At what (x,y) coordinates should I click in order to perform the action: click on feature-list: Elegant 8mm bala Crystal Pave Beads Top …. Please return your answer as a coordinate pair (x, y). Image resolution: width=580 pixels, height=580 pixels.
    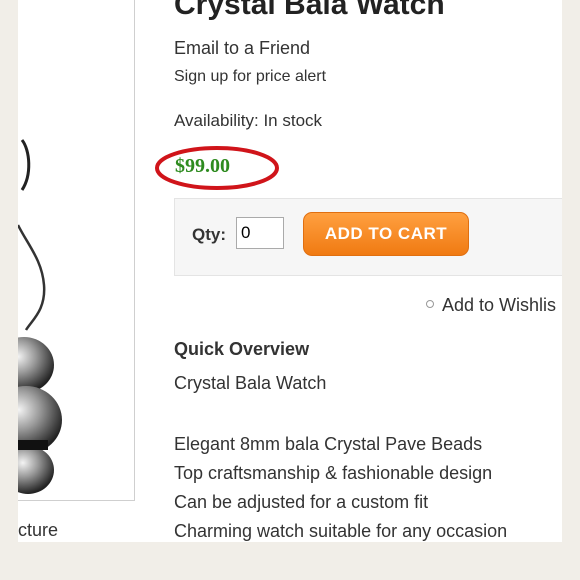
    Looking at the image, I should click on (340, 486).